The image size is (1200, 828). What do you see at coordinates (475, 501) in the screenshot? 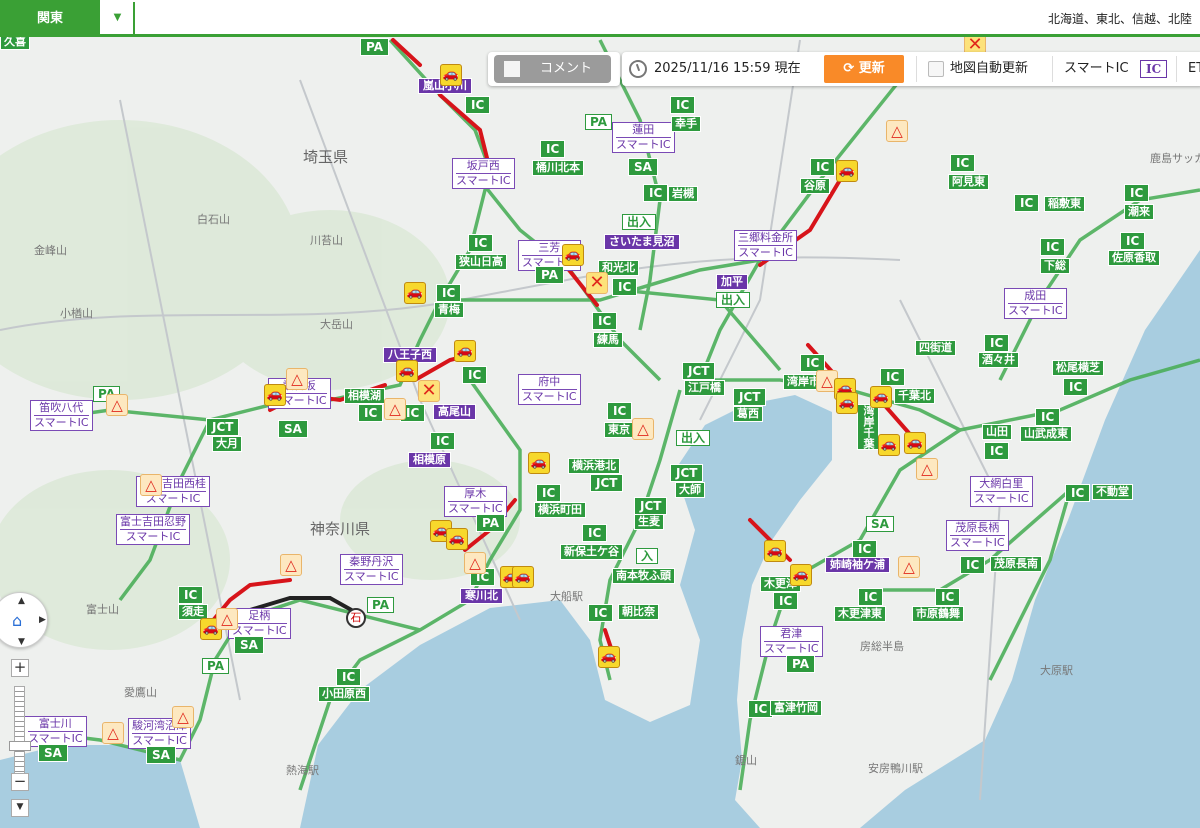
I see `smart-ic-marker: 厚木 スマートIC` at bounding box center [475, 501].